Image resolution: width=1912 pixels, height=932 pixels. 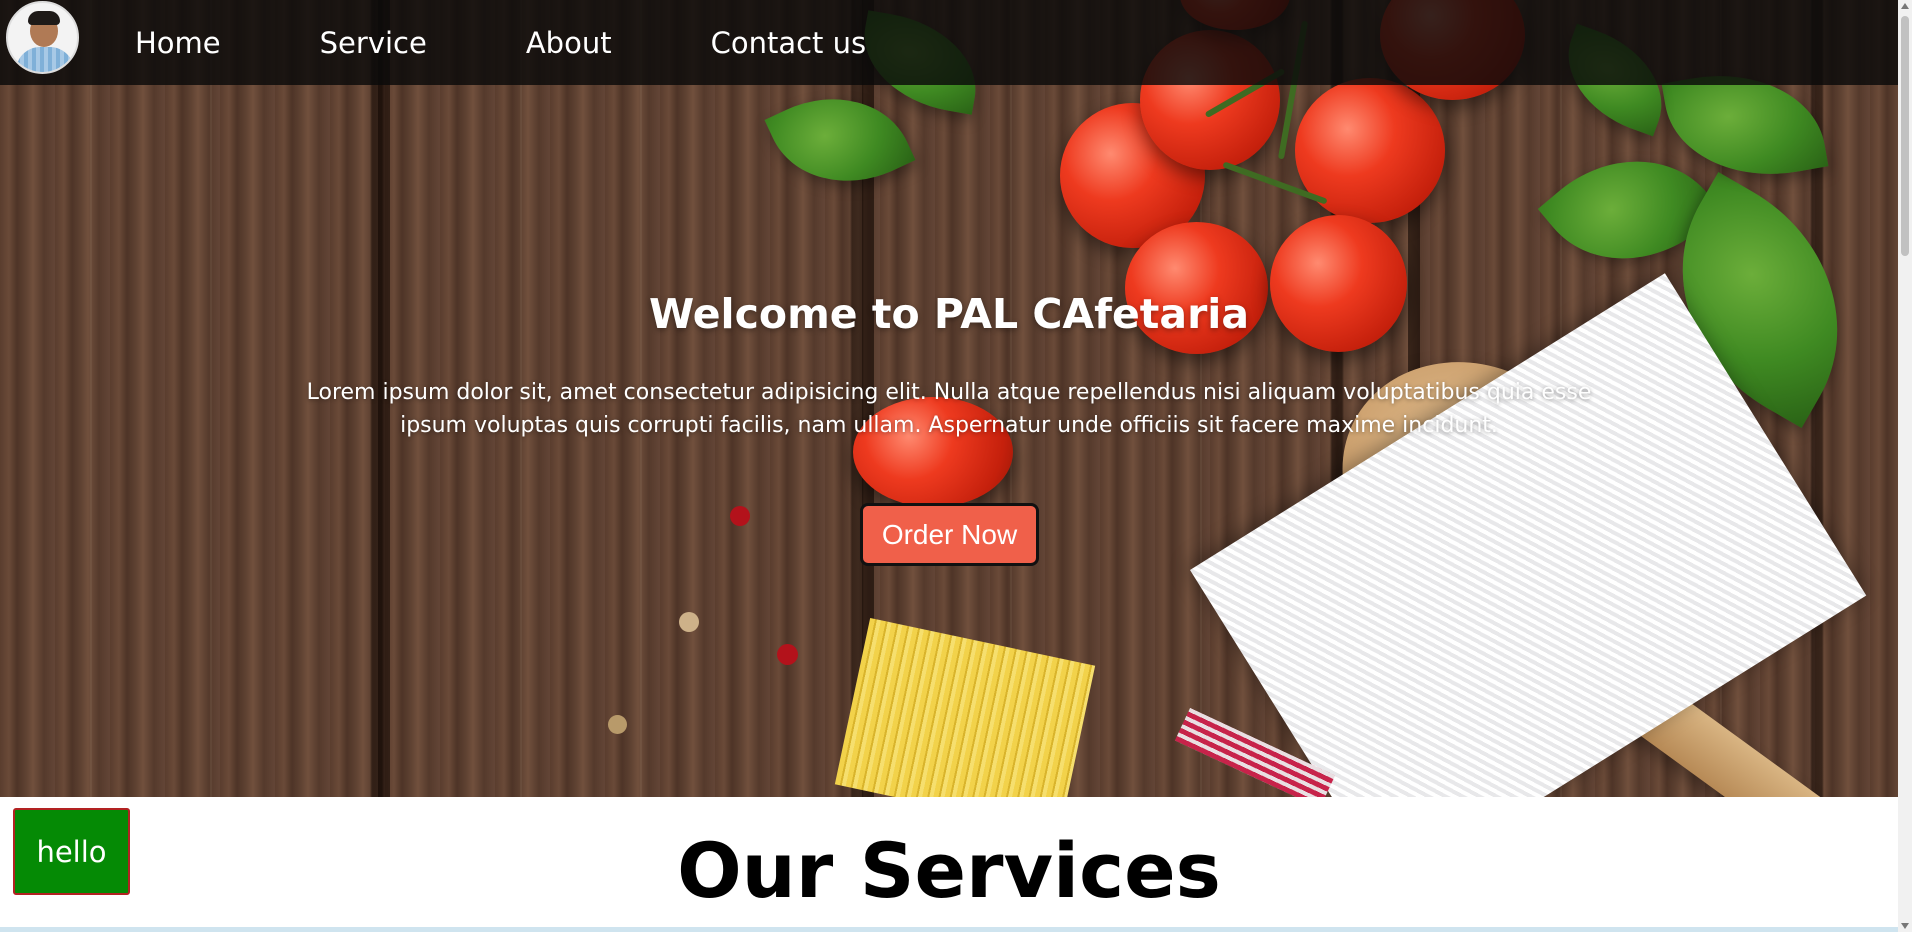 What do you see at coordinates (789, 43) in the screenshot?
I see `nav-link-contact: Contact us` at bounding box center [789, 43].